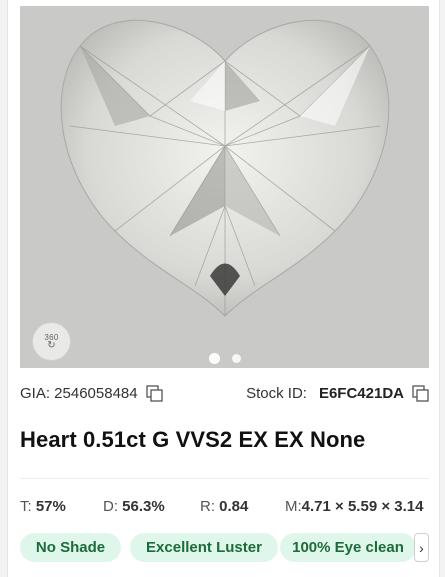  I want to click on product-title: Heart 0.51ct G VVS2 EX EX None, so click(193, 439).